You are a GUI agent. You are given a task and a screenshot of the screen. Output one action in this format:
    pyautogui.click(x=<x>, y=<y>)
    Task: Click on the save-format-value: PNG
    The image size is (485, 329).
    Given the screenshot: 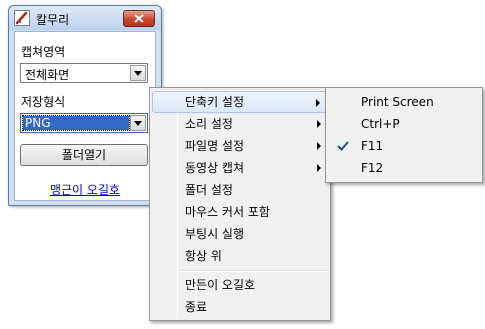 What is the action you would take?
    pyautogui.click(x=76, y=123)
    